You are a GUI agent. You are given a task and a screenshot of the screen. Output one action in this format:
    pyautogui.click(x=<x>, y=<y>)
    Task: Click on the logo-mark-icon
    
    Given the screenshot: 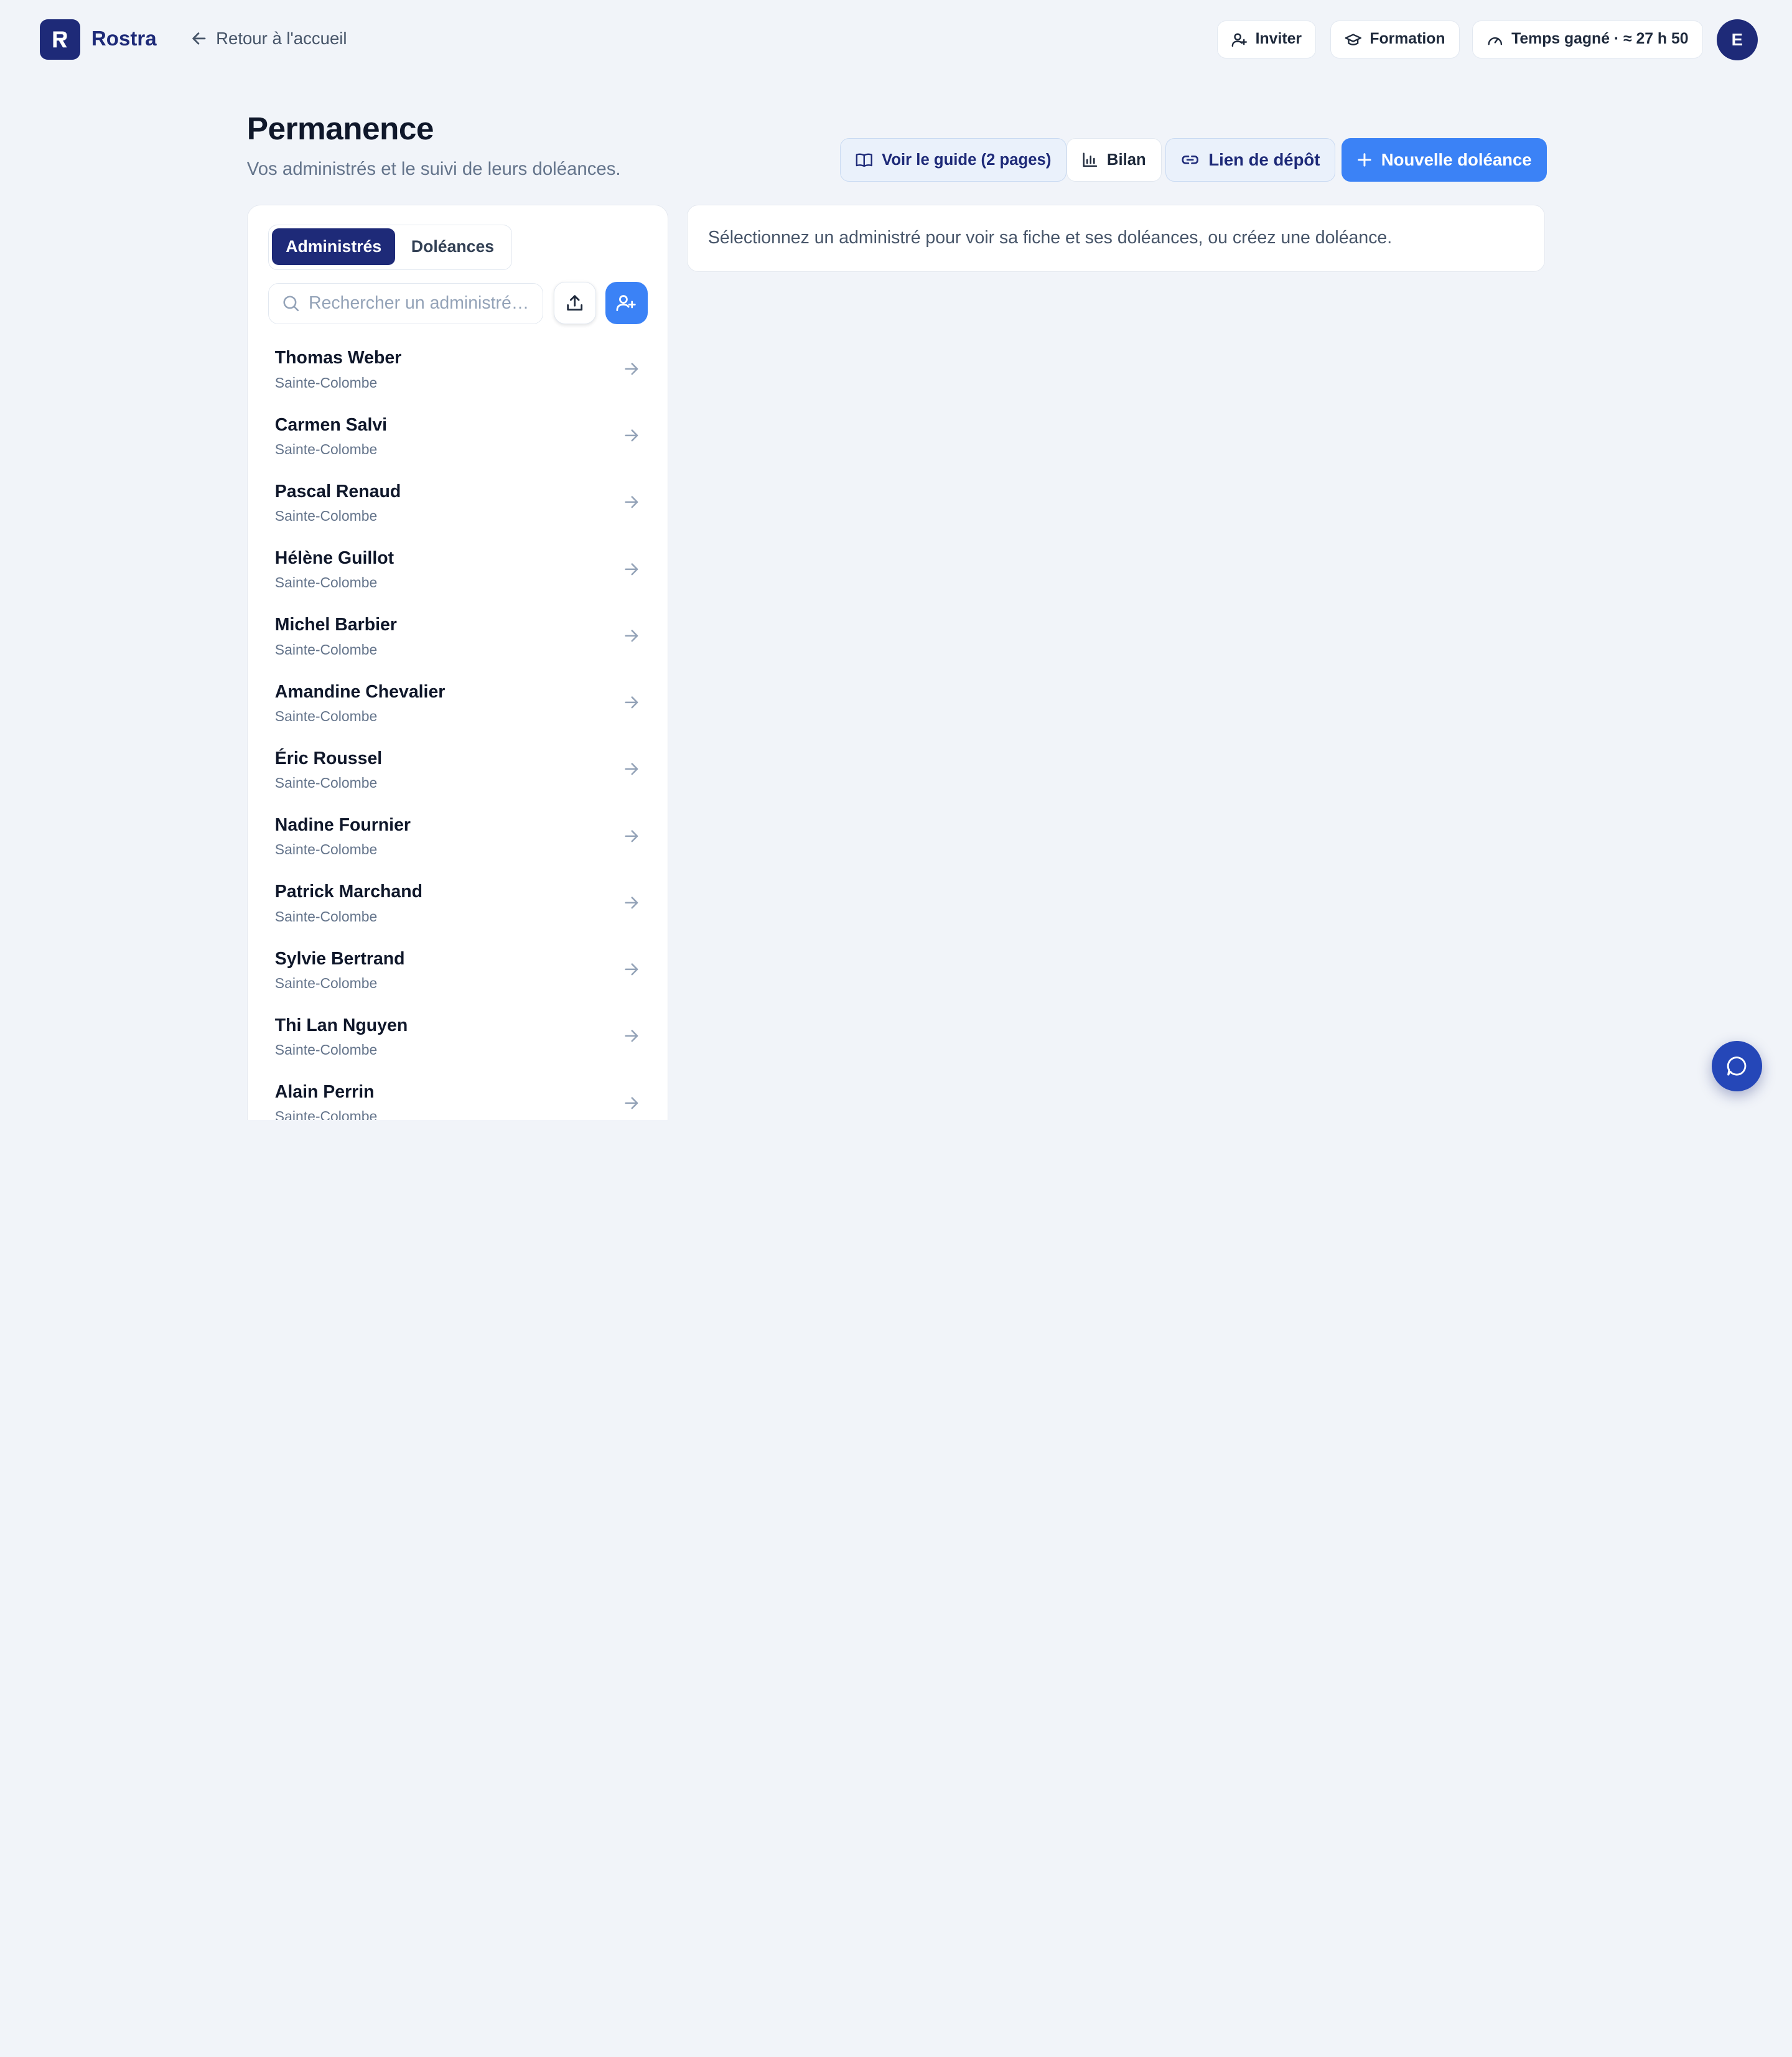 What is the action you would take?
    pyautogui.click(x=60, y=39)
    